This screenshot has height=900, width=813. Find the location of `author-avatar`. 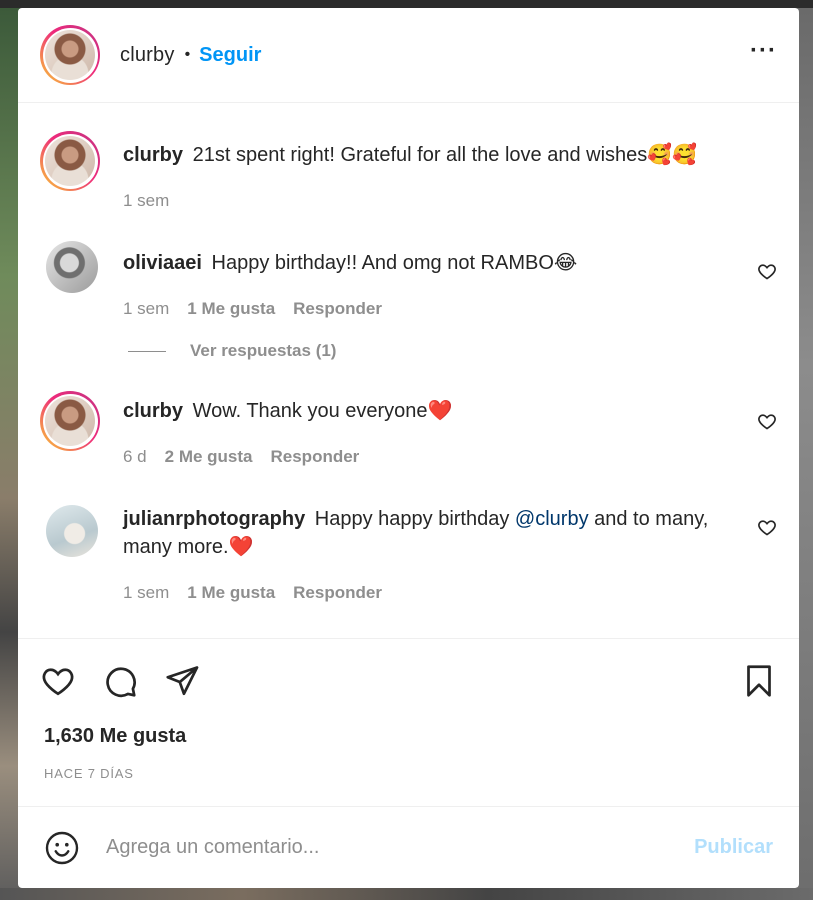

author-avatar is located at coordinates (70, 55).